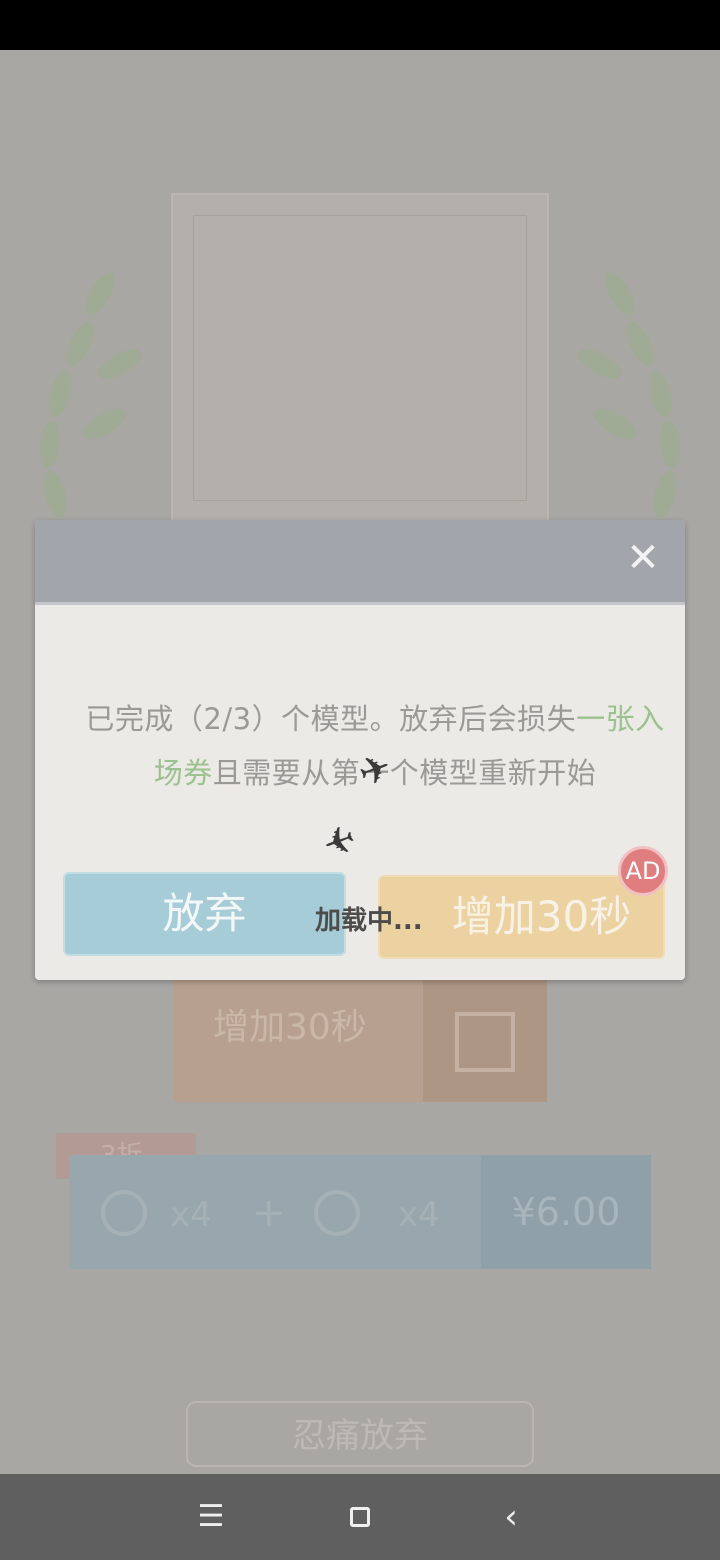 The image size is (720, 1560). I want to click on close-icon: ✕, so click(643, 558).